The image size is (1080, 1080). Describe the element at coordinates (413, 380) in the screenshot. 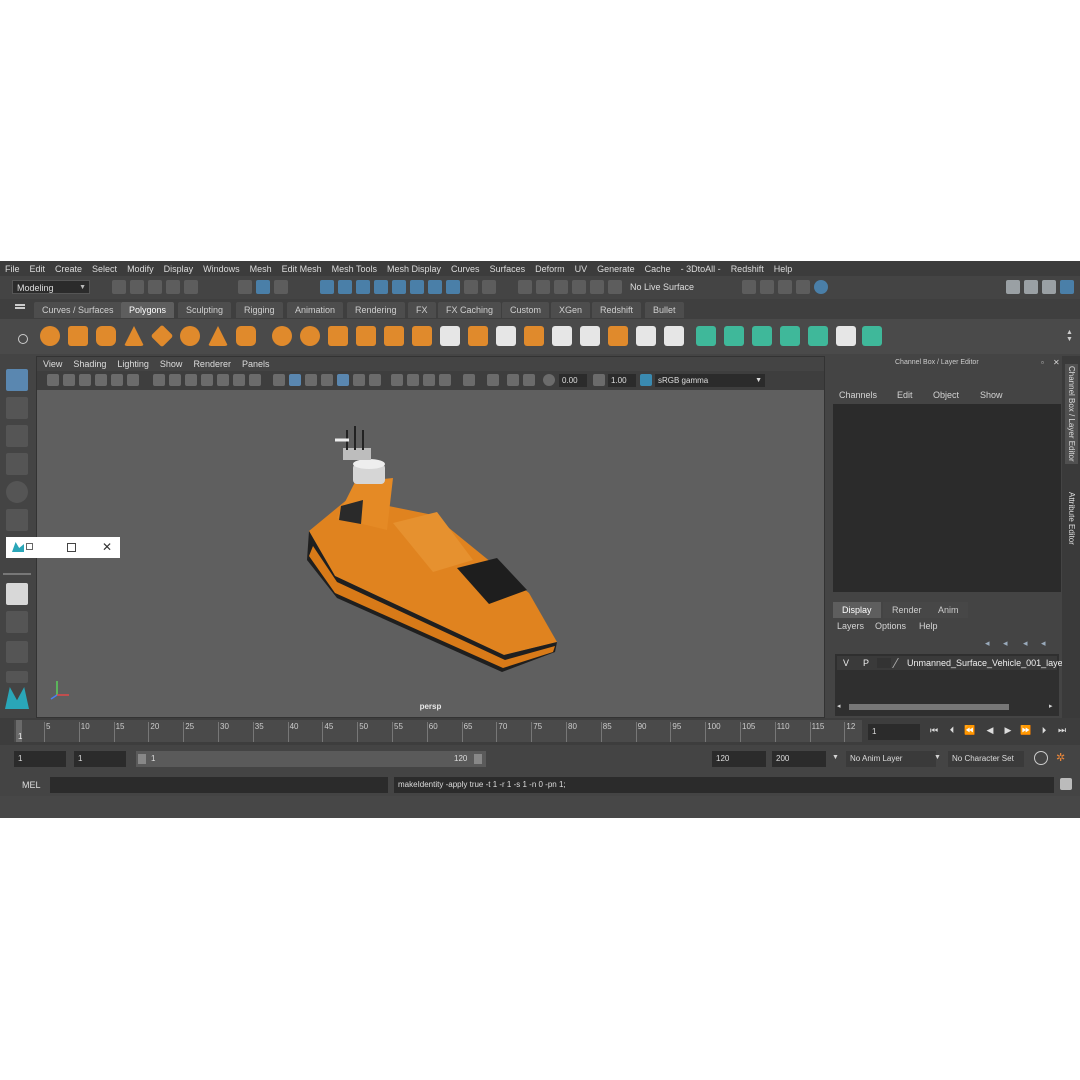

I see `anti-aliasing-icon` at that location.